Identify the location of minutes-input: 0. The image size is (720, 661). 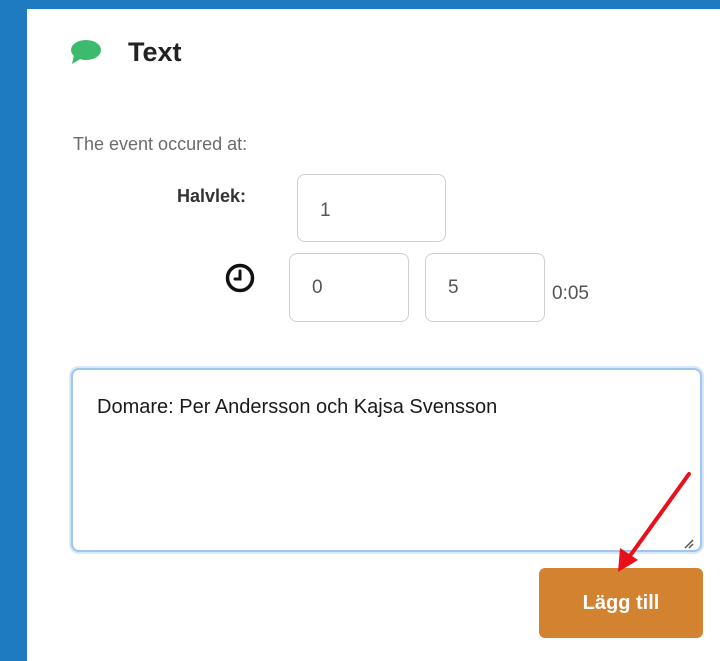
(349, 287).